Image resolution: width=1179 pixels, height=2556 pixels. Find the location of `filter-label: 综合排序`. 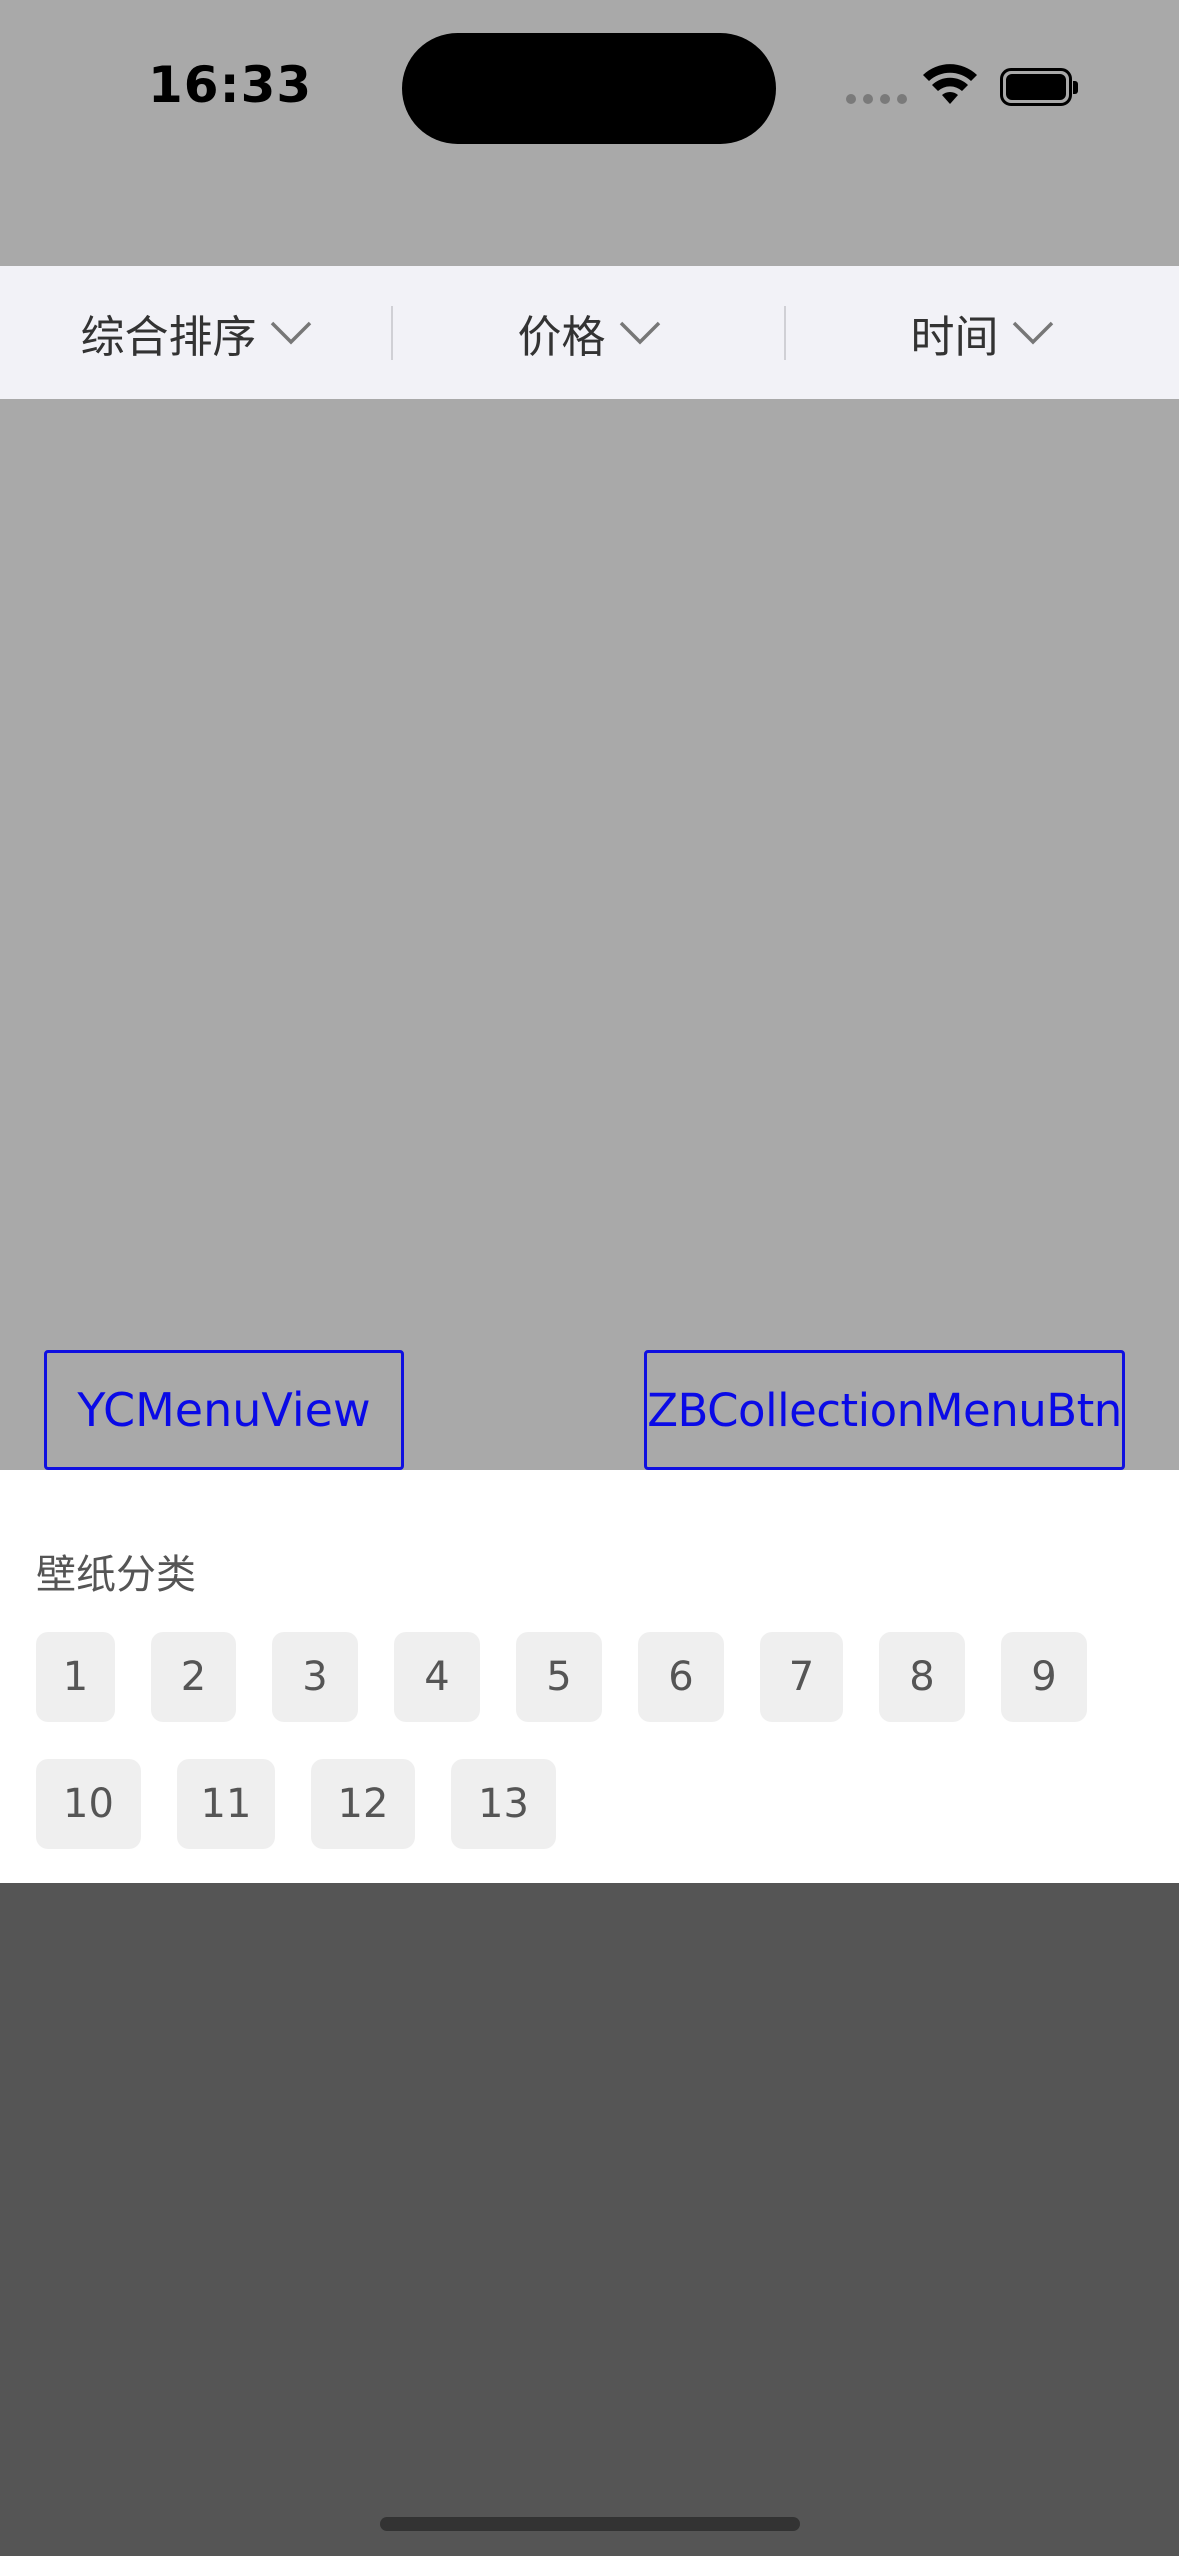

filter-label: 综合排序 is located at coordinates (168, 337).